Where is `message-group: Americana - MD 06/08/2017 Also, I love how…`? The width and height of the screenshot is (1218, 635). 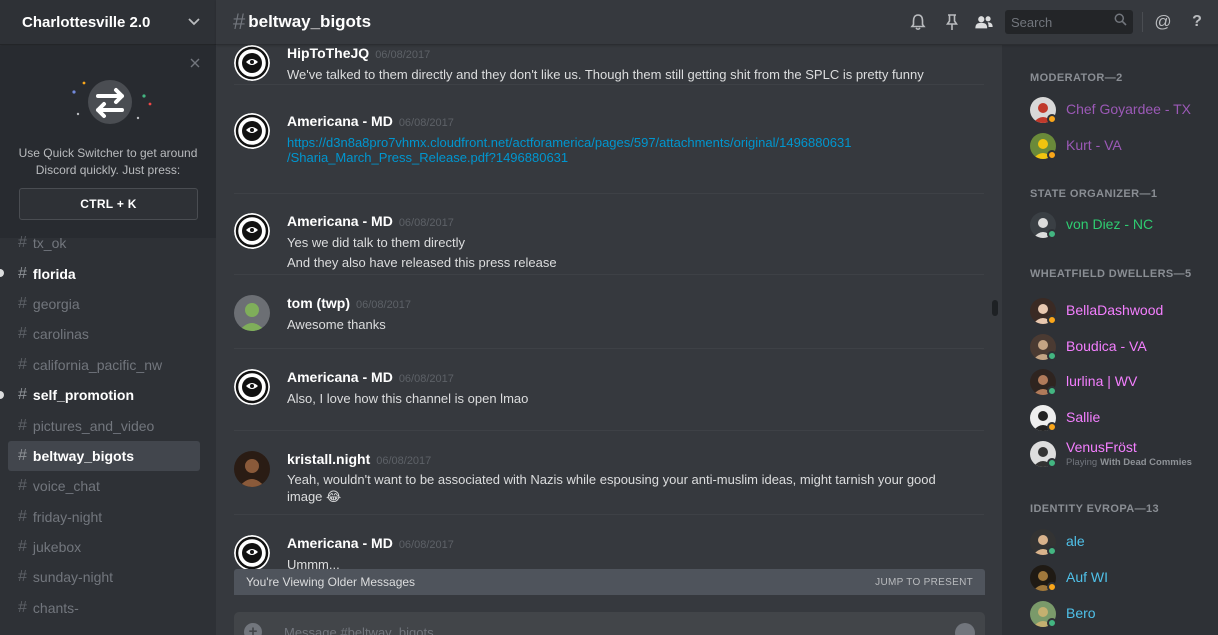 message-group: Americana - MD 06/08/2017 Also, I love how… is located at coordinates (609, 390).